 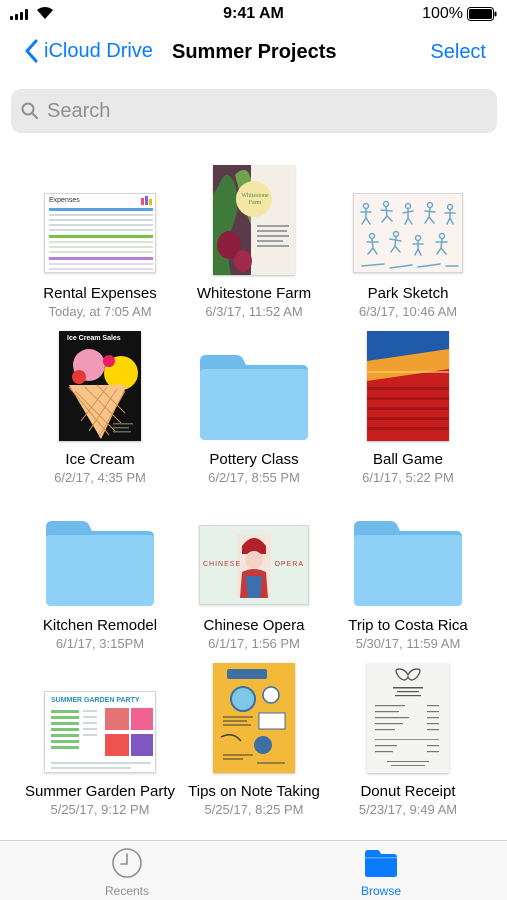 I want to click on file-name: Donut Receipt, so click(x=408, y=791).